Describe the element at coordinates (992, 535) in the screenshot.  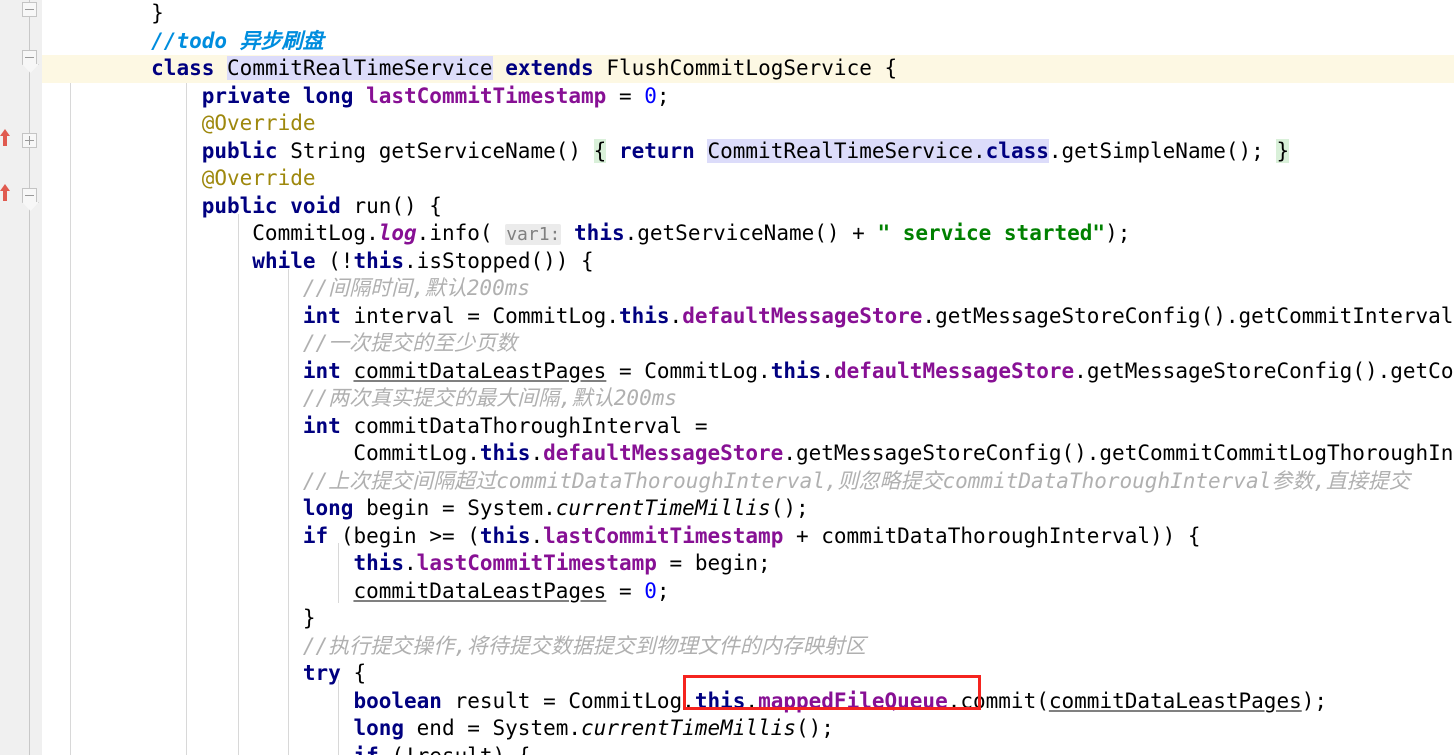
I see `code-token: + commitDataThoroughInterval)) {` at that location.